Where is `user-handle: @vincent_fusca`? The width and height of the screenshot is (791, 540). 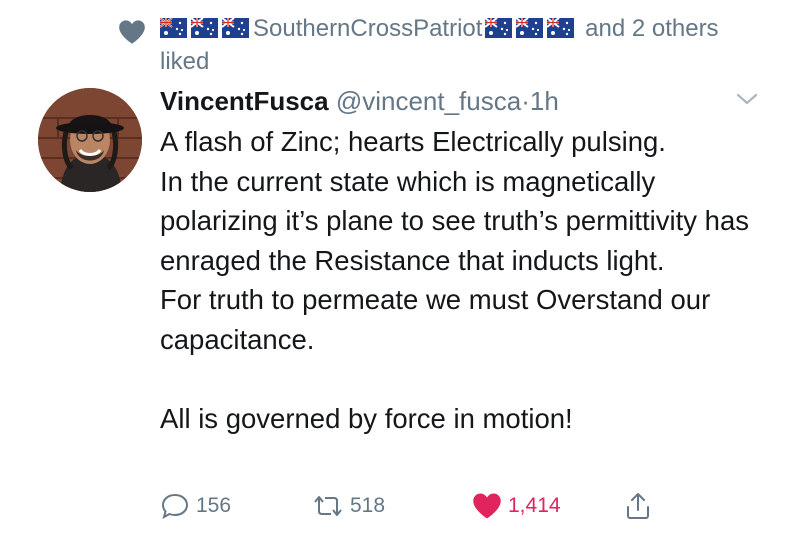
user-handle: @vincent_fusca is located at coordinates (428, 101).